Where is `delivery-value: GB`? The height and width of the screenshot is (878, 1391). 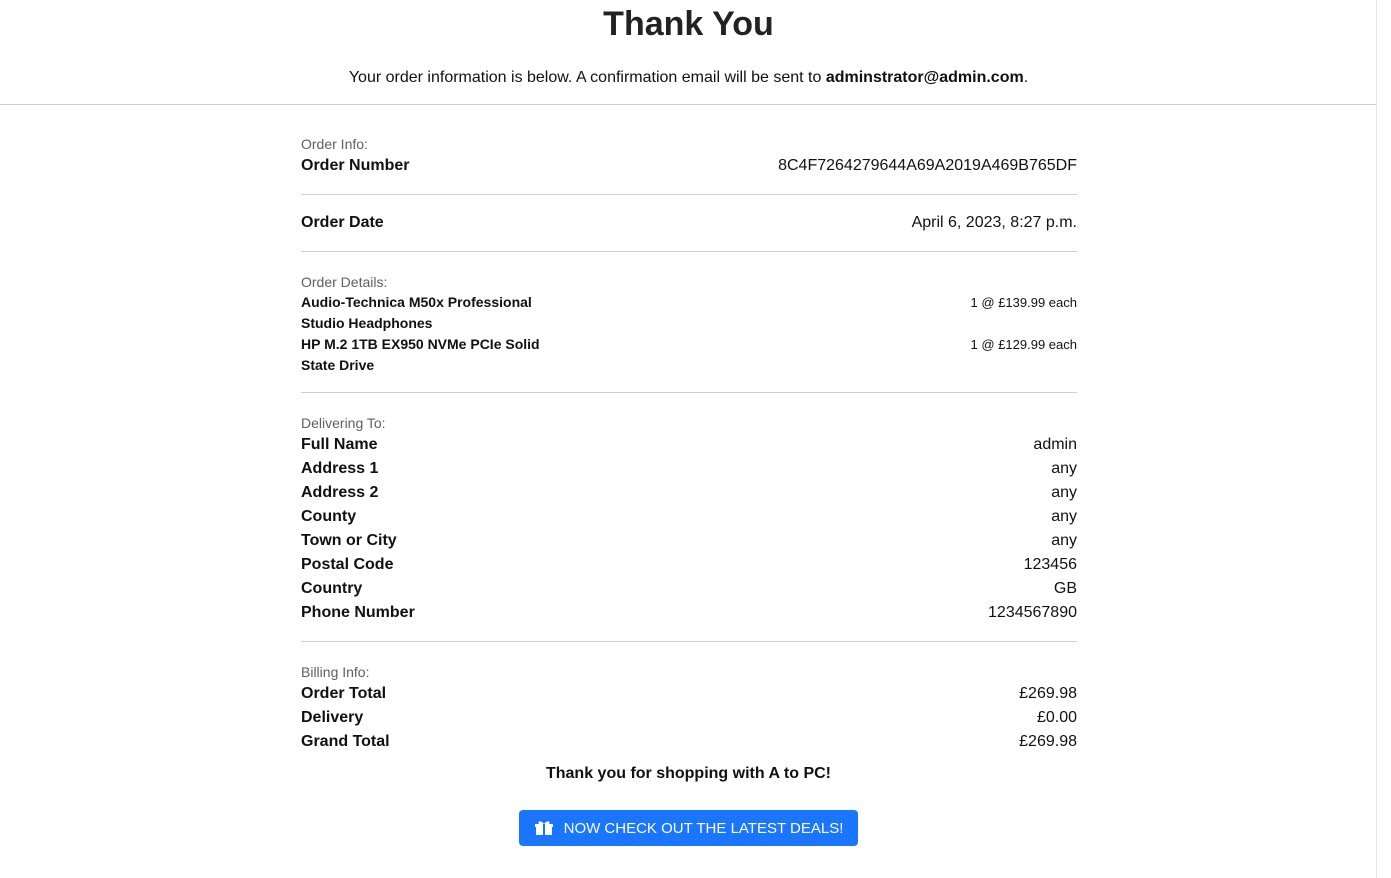 delivery-value: GB is located at coordinates (1065, 588).